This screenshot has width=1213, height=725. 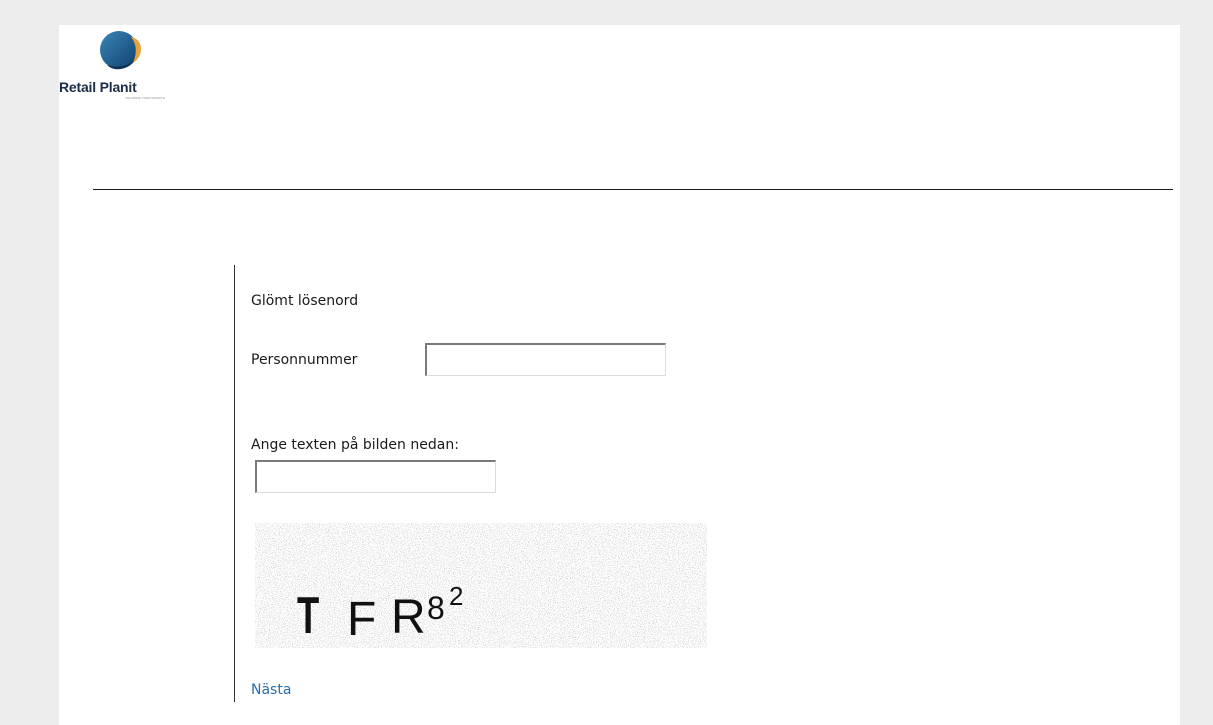 What do you see at coordinates (436, 608) in the screenshot?
I see `captcha-char: 8` at bounding box center [436, 608].